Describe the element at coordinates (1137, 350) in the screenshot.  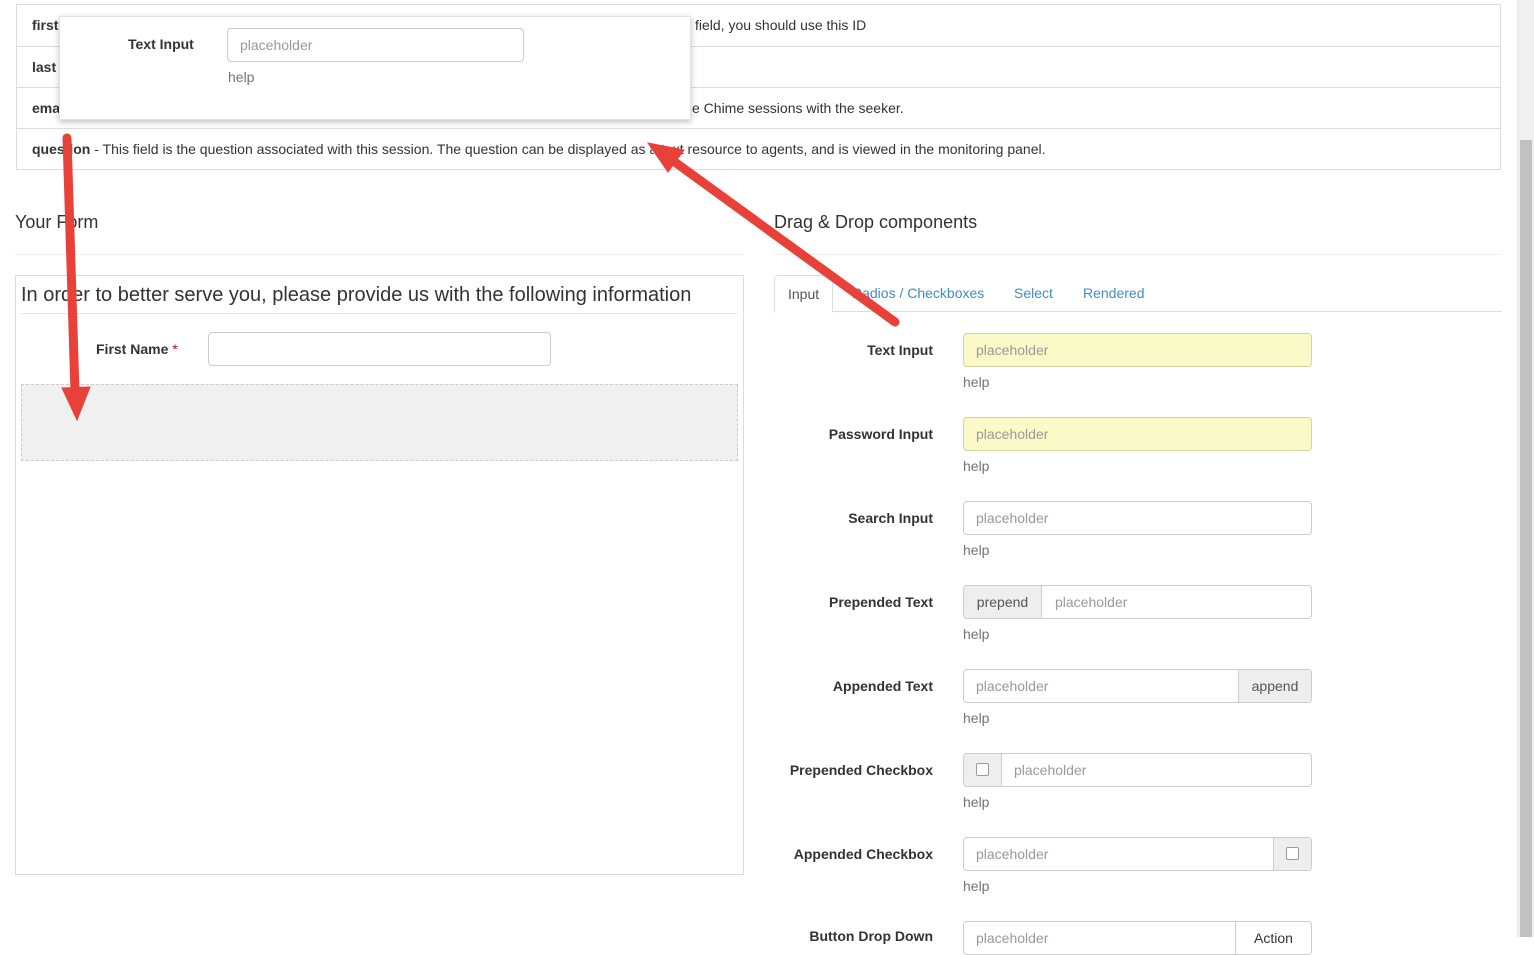
I see `text-input-component: placeholder` at that location.